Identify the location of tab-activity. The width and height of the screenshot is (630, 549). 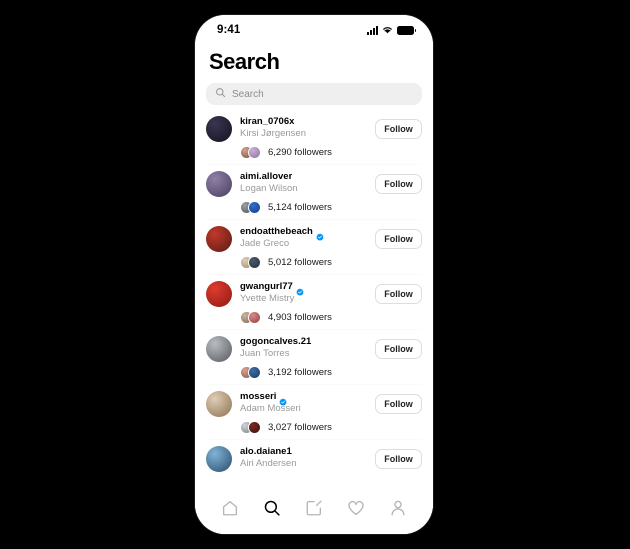
(356, 510).